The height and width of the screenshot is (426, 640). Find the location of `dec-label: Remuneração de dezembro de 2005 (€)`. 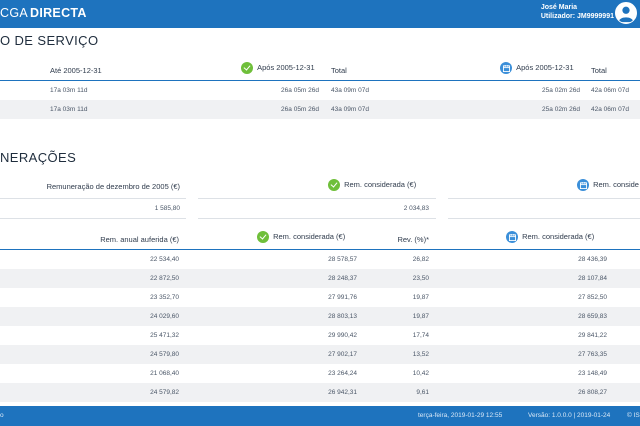

dec-label: Remuneração de dezembro de 2005 (€) is located at coordinates (113, 186).